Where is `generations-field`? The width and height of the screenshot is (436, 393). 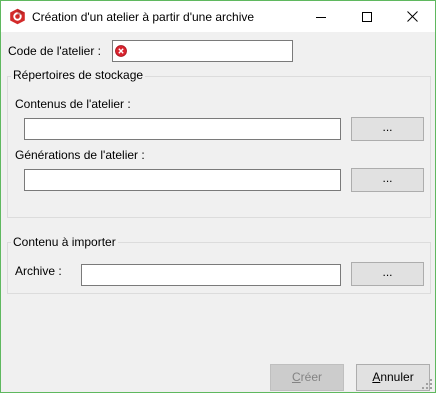 generations-field is located at coordinates (182, 180).